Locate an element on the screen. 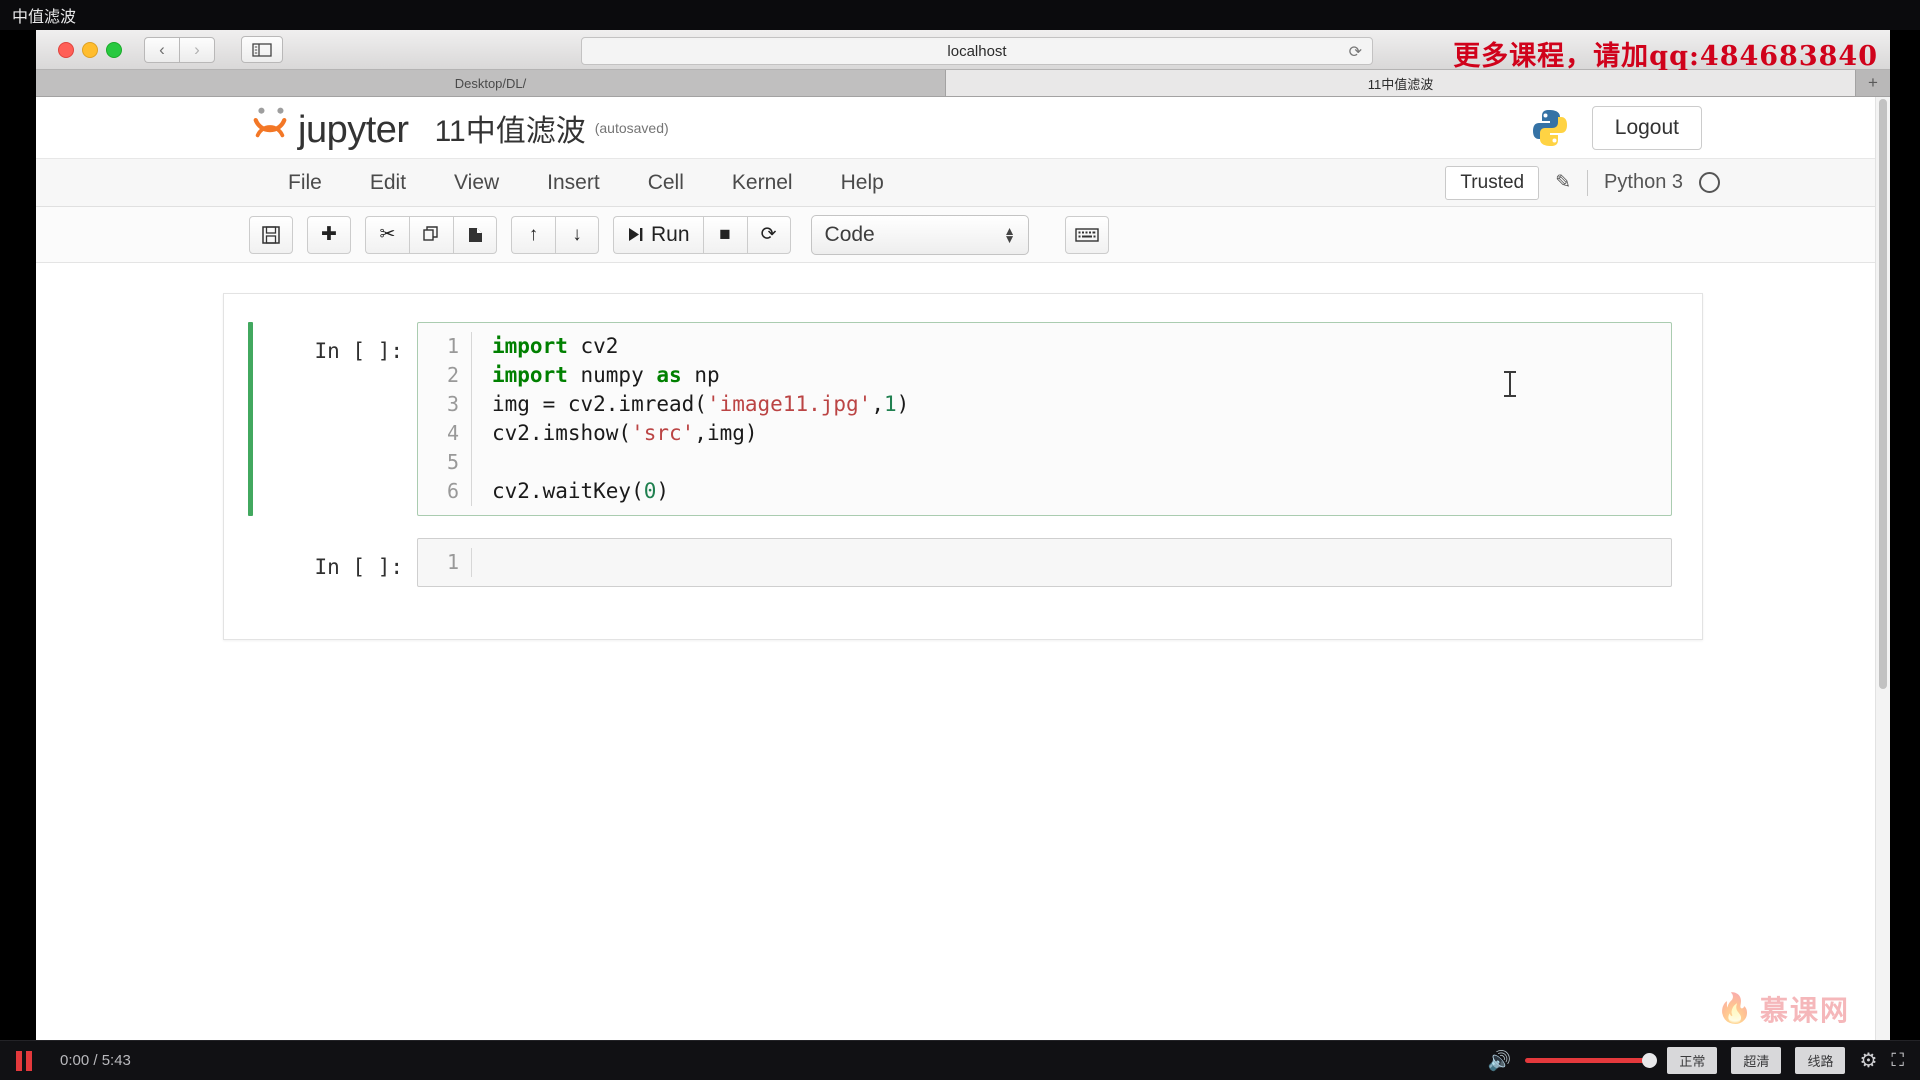 The height and width of the screenshot is (1080, 1920). edit-cell-group: ✂ is located at coordinates (431, 234).